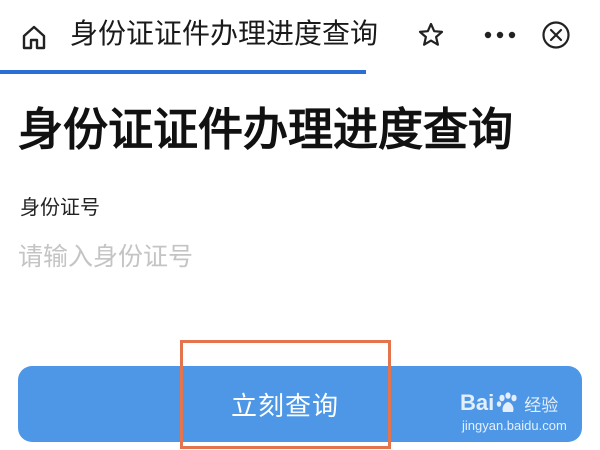 This screenshot has width=600, height=450. I want to click on page-load-progress, so click(183, 72).